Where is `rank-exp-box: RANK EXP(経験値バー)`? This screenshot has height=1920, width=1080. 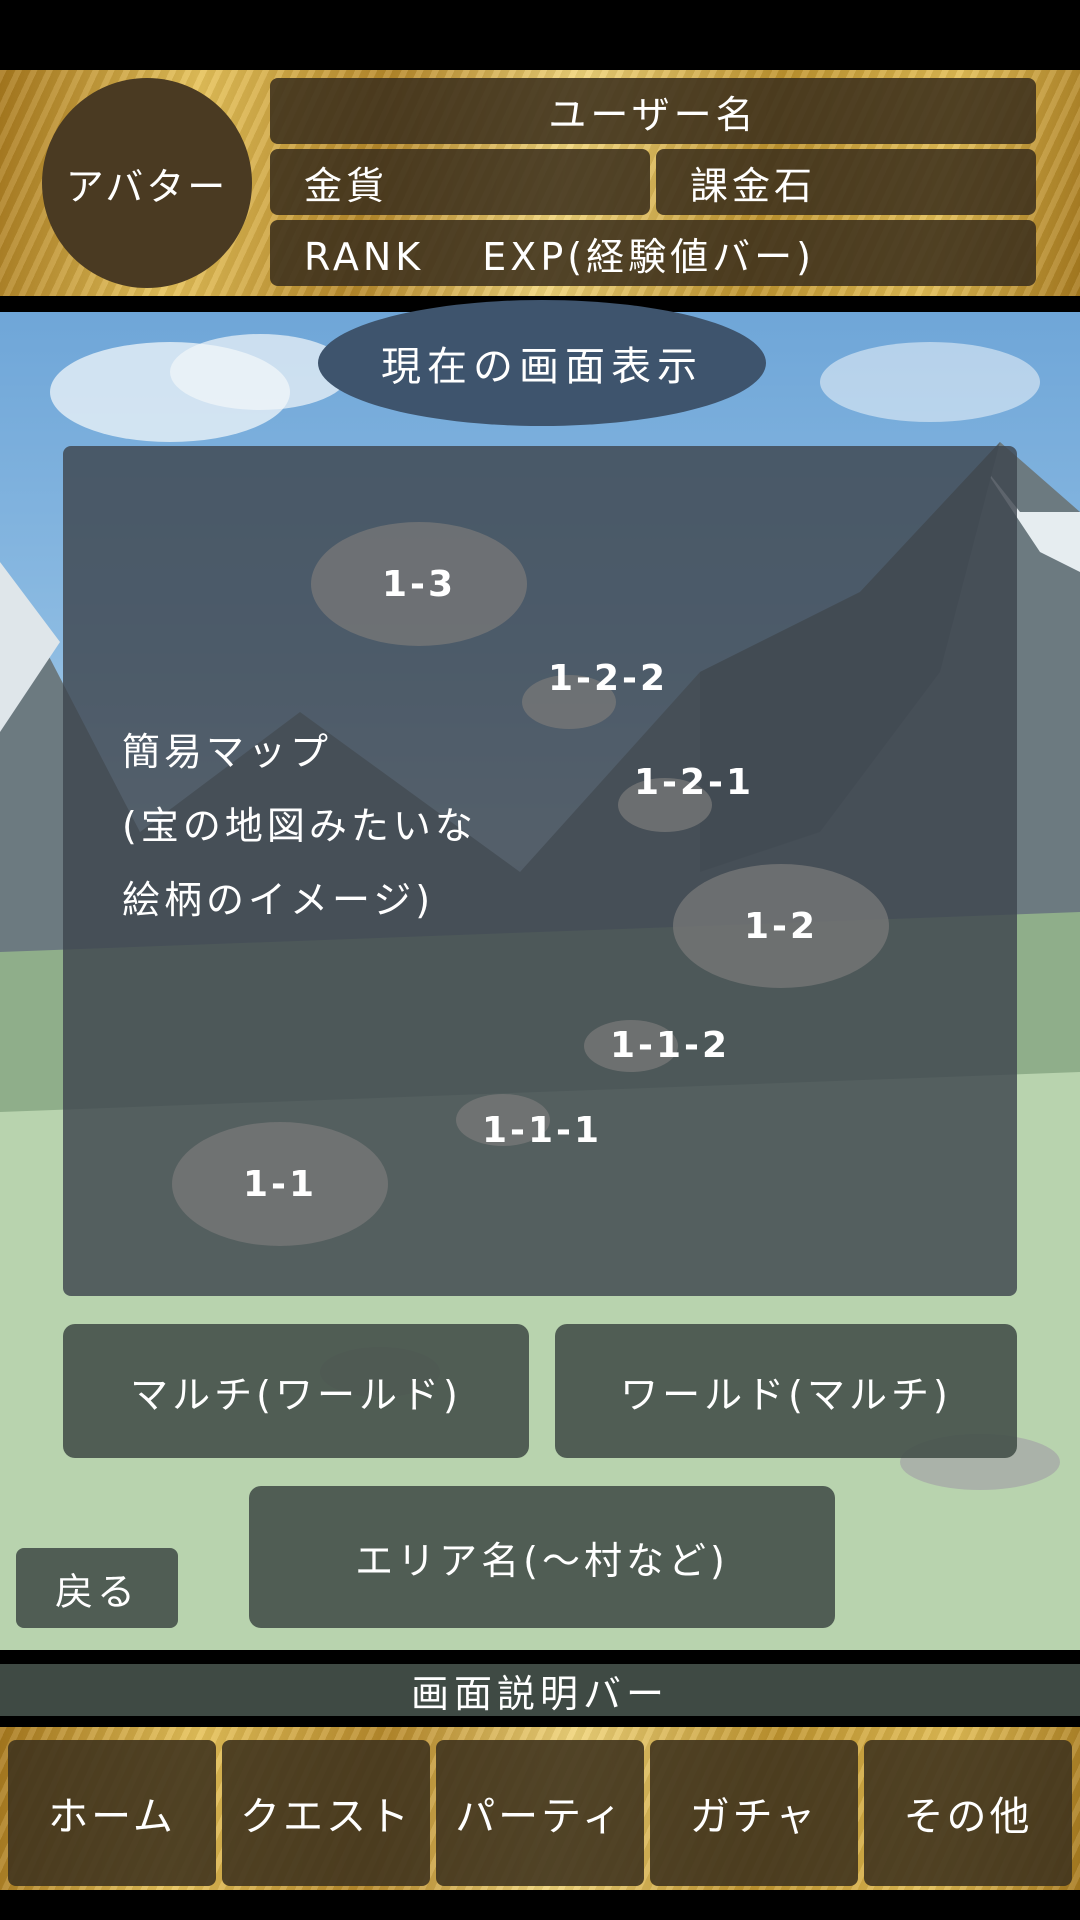
rank-exp-box: RANK EXP(経験値バー) is located at coordinates (653, 253).